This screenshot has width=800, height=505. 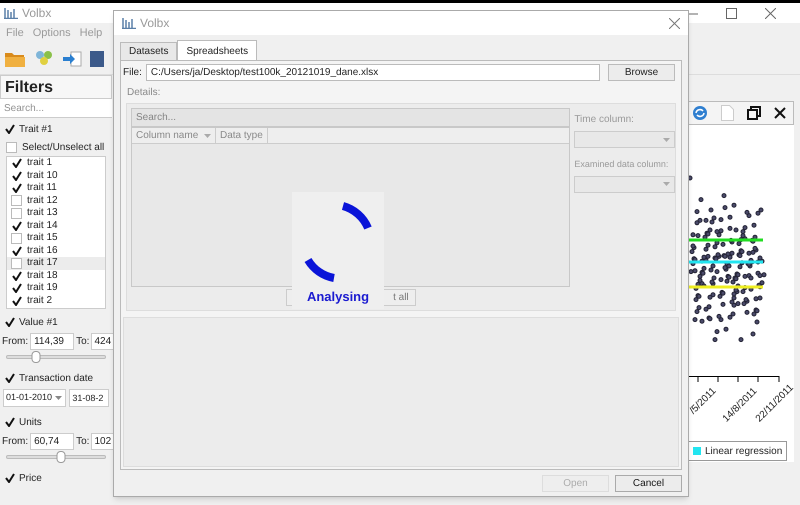 I want to click on browse-button: Browse, so click(x=641, y=72).